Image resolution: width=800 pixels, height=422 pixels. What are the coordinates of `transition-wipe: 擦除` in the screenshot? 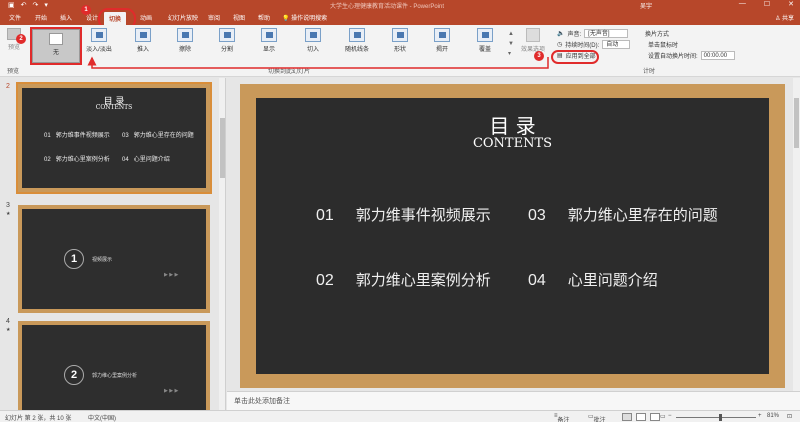 It's located at (185, 40).